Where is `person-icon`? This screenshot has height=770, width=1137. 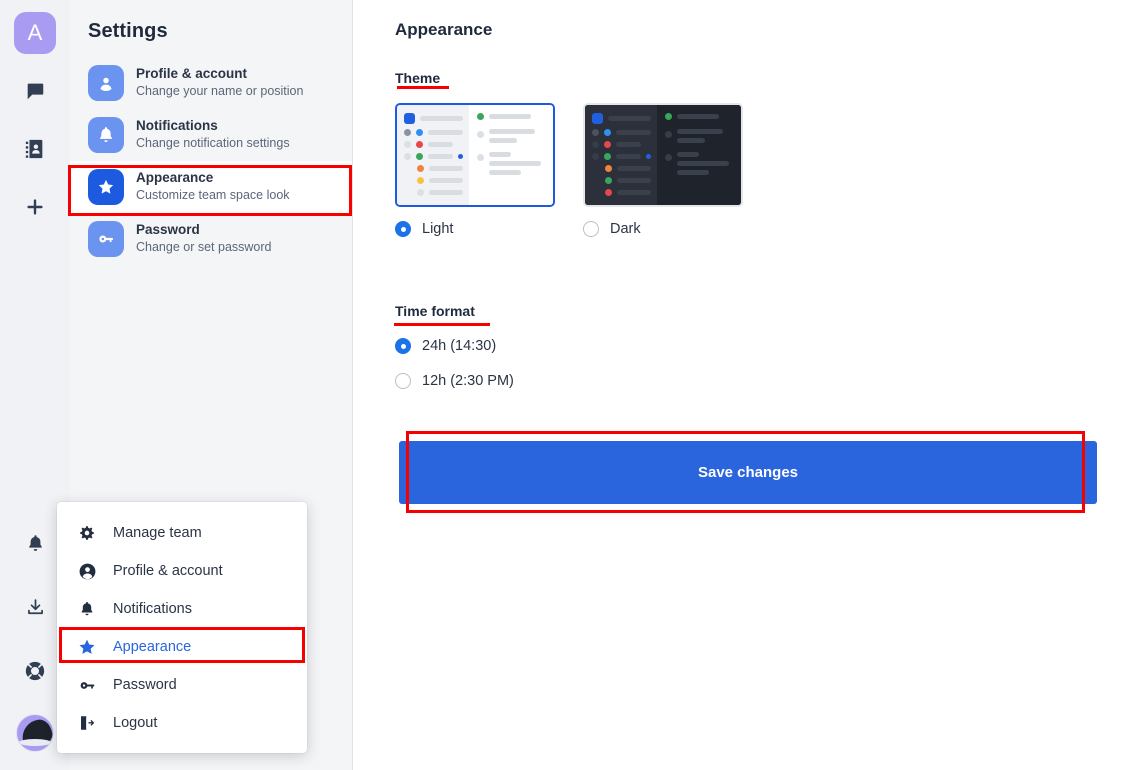 person-icon is located at coordinates (87, 571).